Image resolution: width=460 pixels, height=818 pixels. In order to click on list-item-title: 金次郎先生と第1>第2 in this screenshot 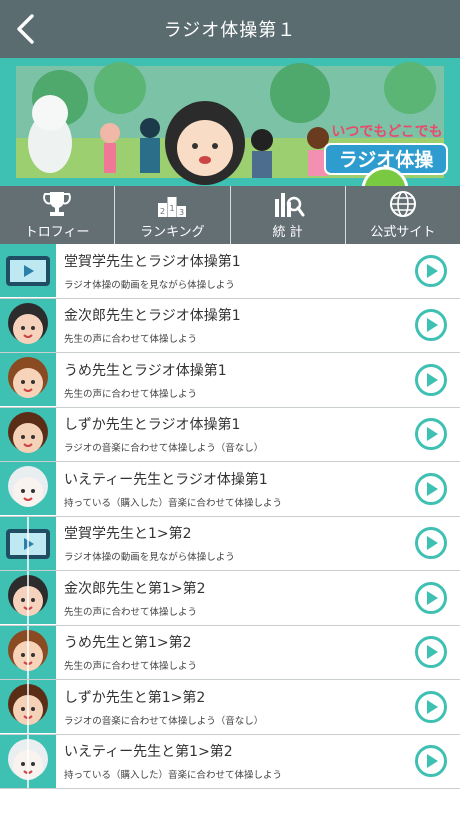, I will do `click(135, 588)`.